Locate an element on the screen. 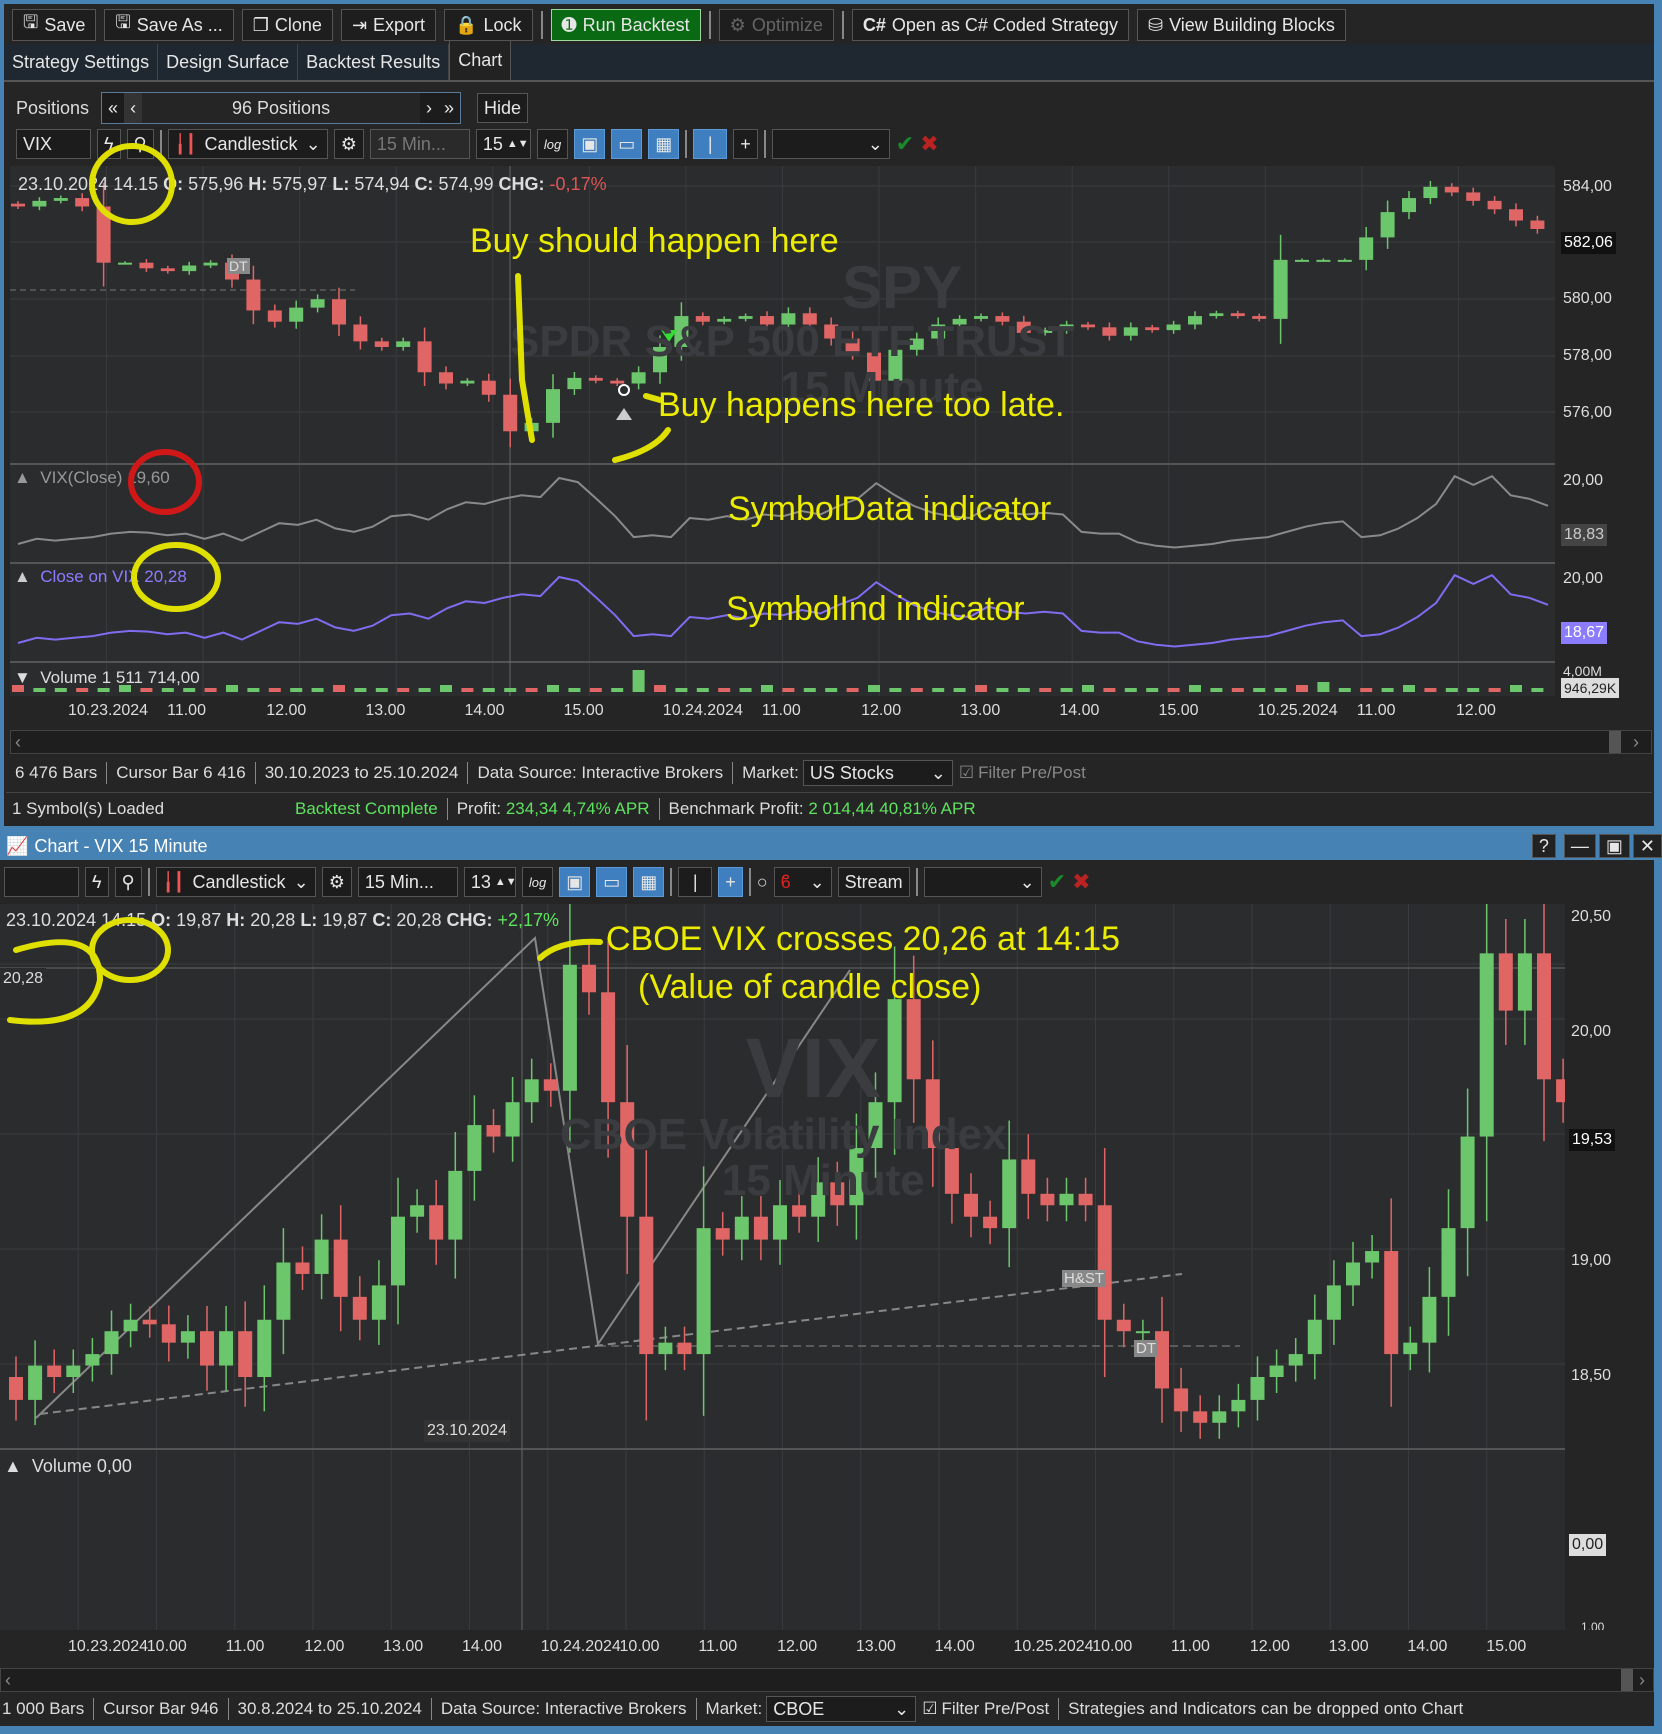  export-button: ⇥ Export is located at coordinates (388, 25).